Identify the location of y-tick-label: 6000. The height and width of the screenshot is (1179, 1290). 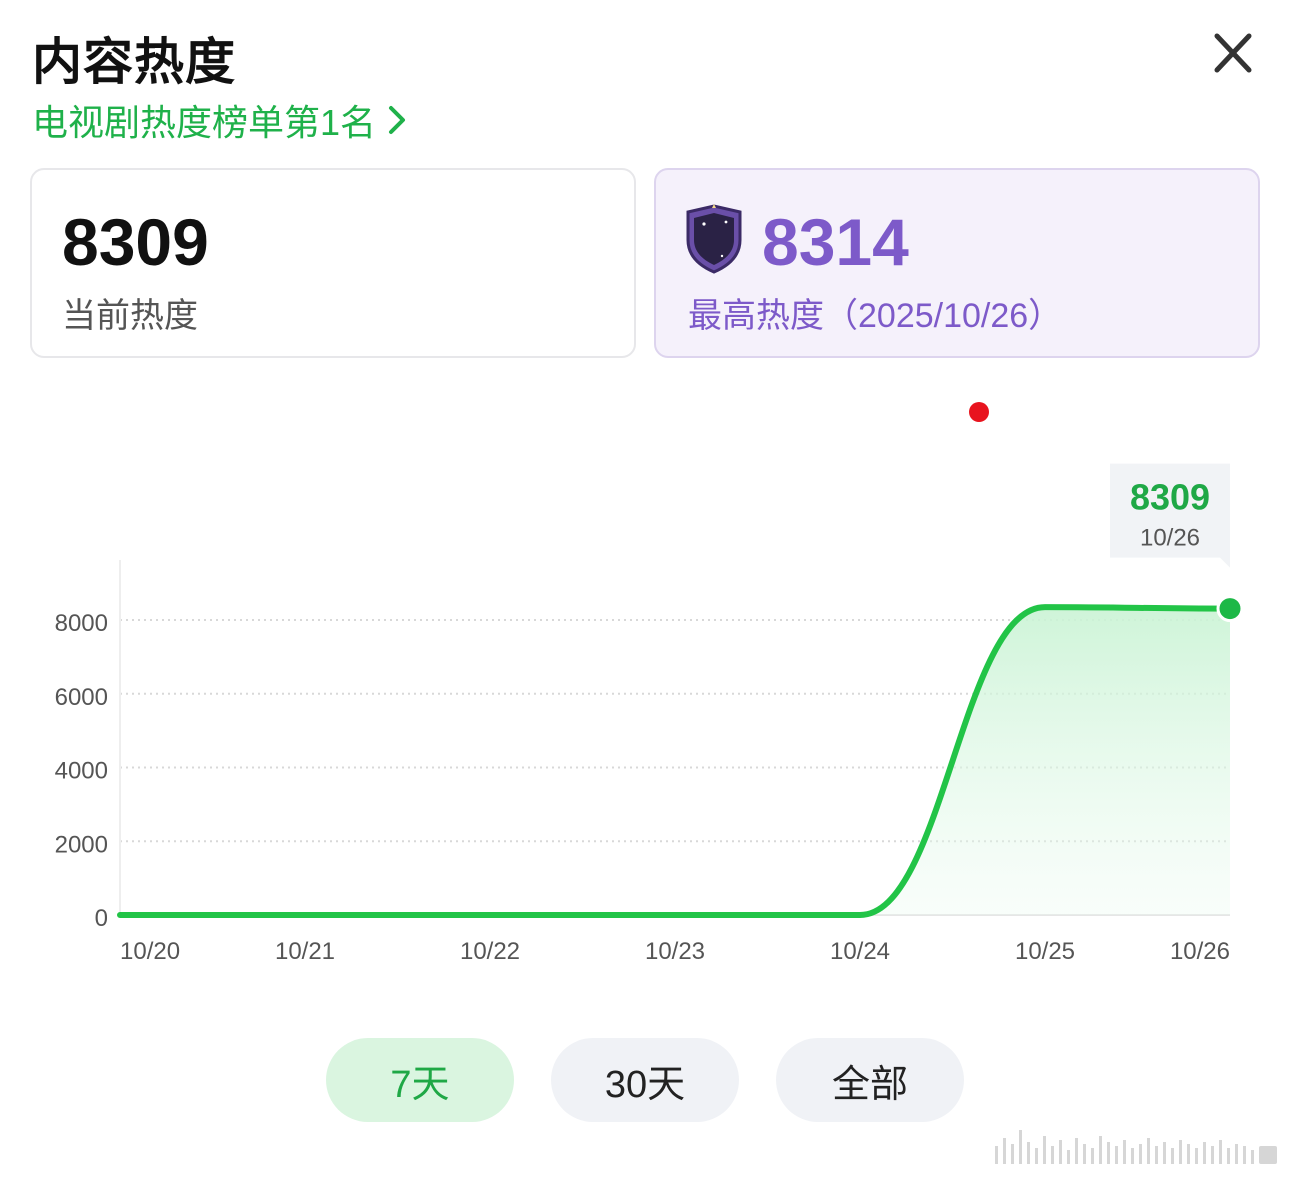
(81, 697).